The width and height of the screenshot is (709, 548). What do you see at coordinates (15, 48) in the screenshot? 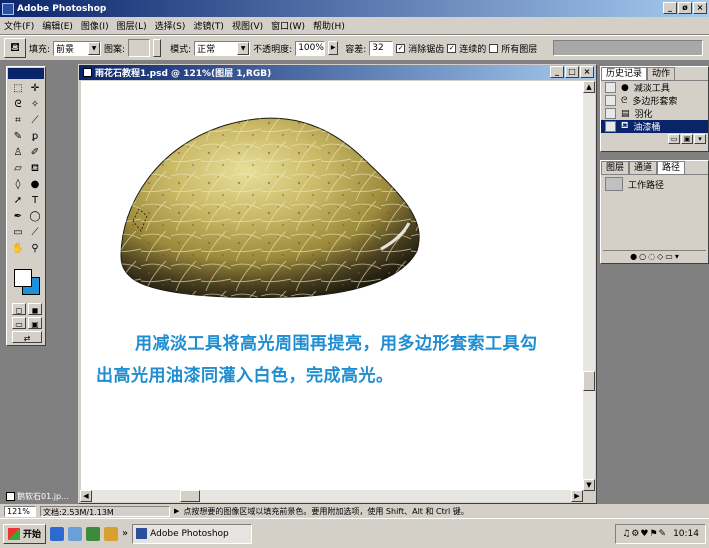
I see `paint-bucket-icon: ⛾` at bounding box center [15, 48].